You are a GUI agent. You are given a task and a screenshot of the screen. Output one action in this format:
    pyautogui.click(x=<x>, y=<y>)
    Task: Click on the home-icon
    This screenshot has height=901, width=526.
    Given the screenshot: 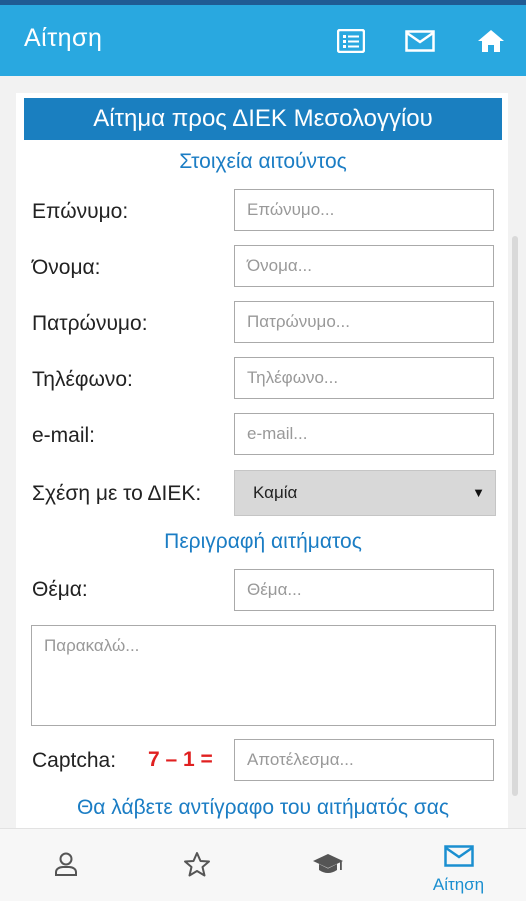 What is the action you would take?
    pyautogui.click(x=491, y=41)
    